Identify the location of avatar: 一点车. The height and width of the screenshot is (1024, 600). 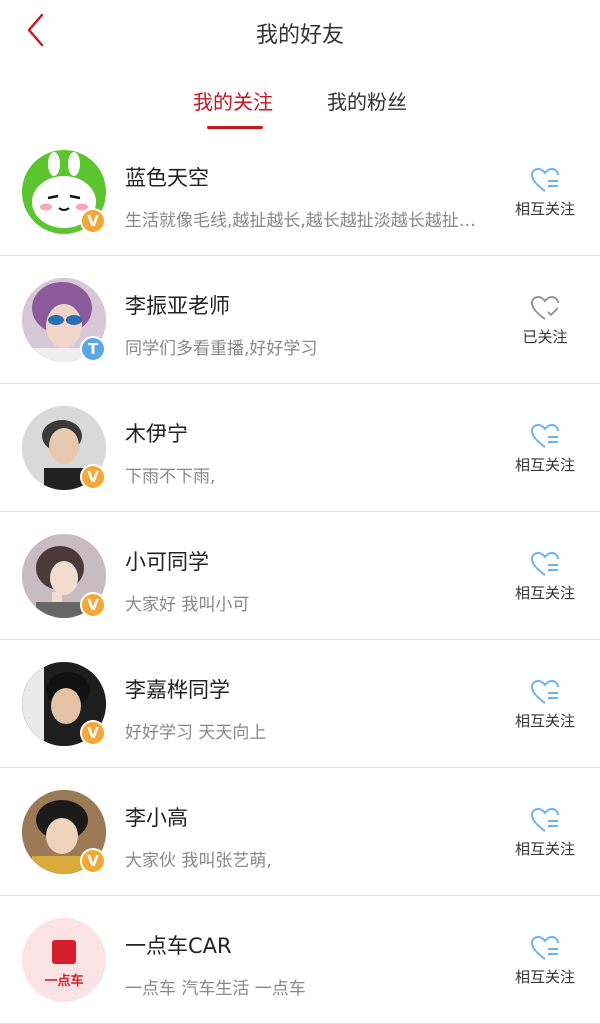
(64, 960).